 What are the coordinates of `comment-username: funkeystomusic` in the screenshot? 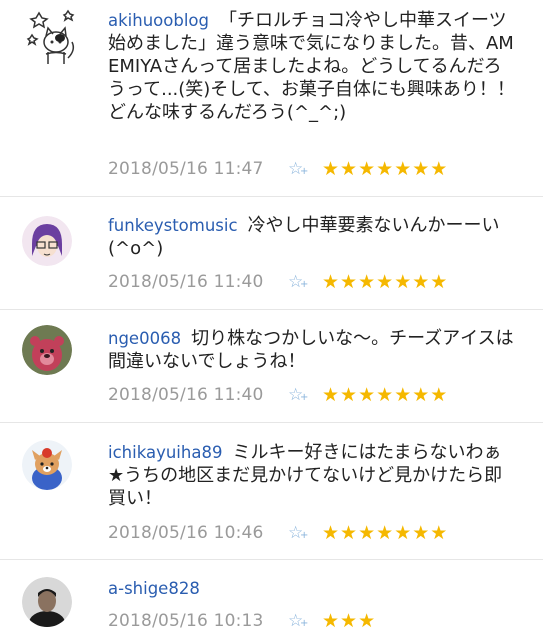 It's located at (173, 225).